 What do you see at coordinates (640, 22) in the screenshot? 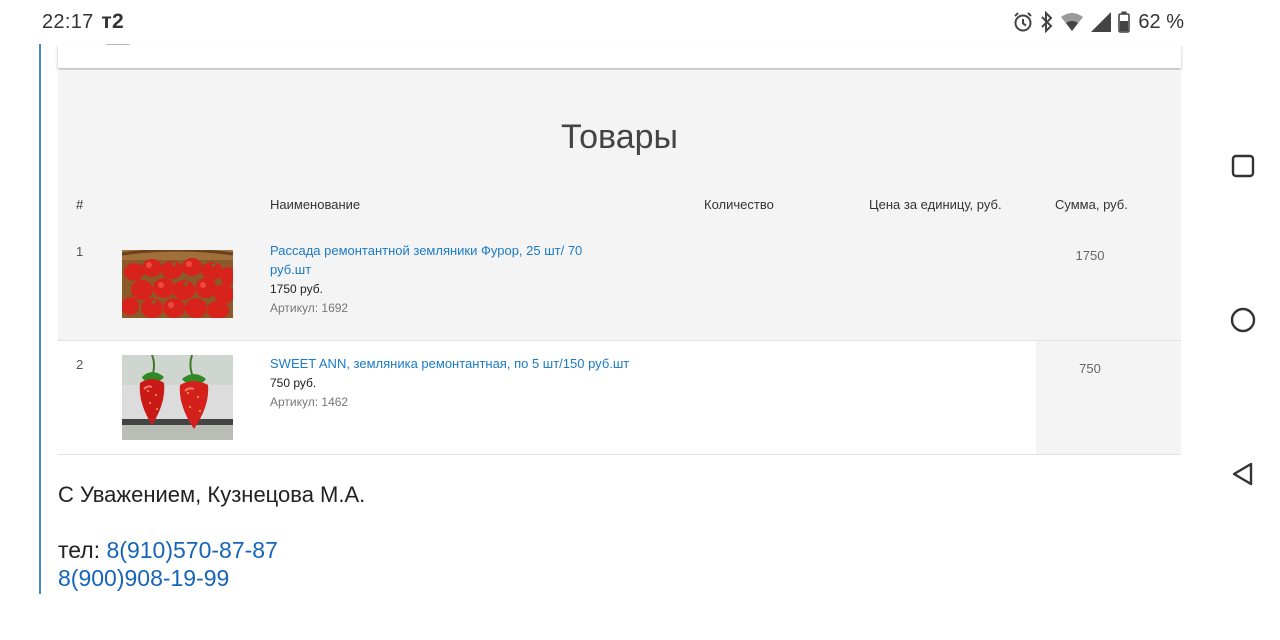
I see `status-bar: 22:17 т2 62 %` at bounding box center [640, 22].